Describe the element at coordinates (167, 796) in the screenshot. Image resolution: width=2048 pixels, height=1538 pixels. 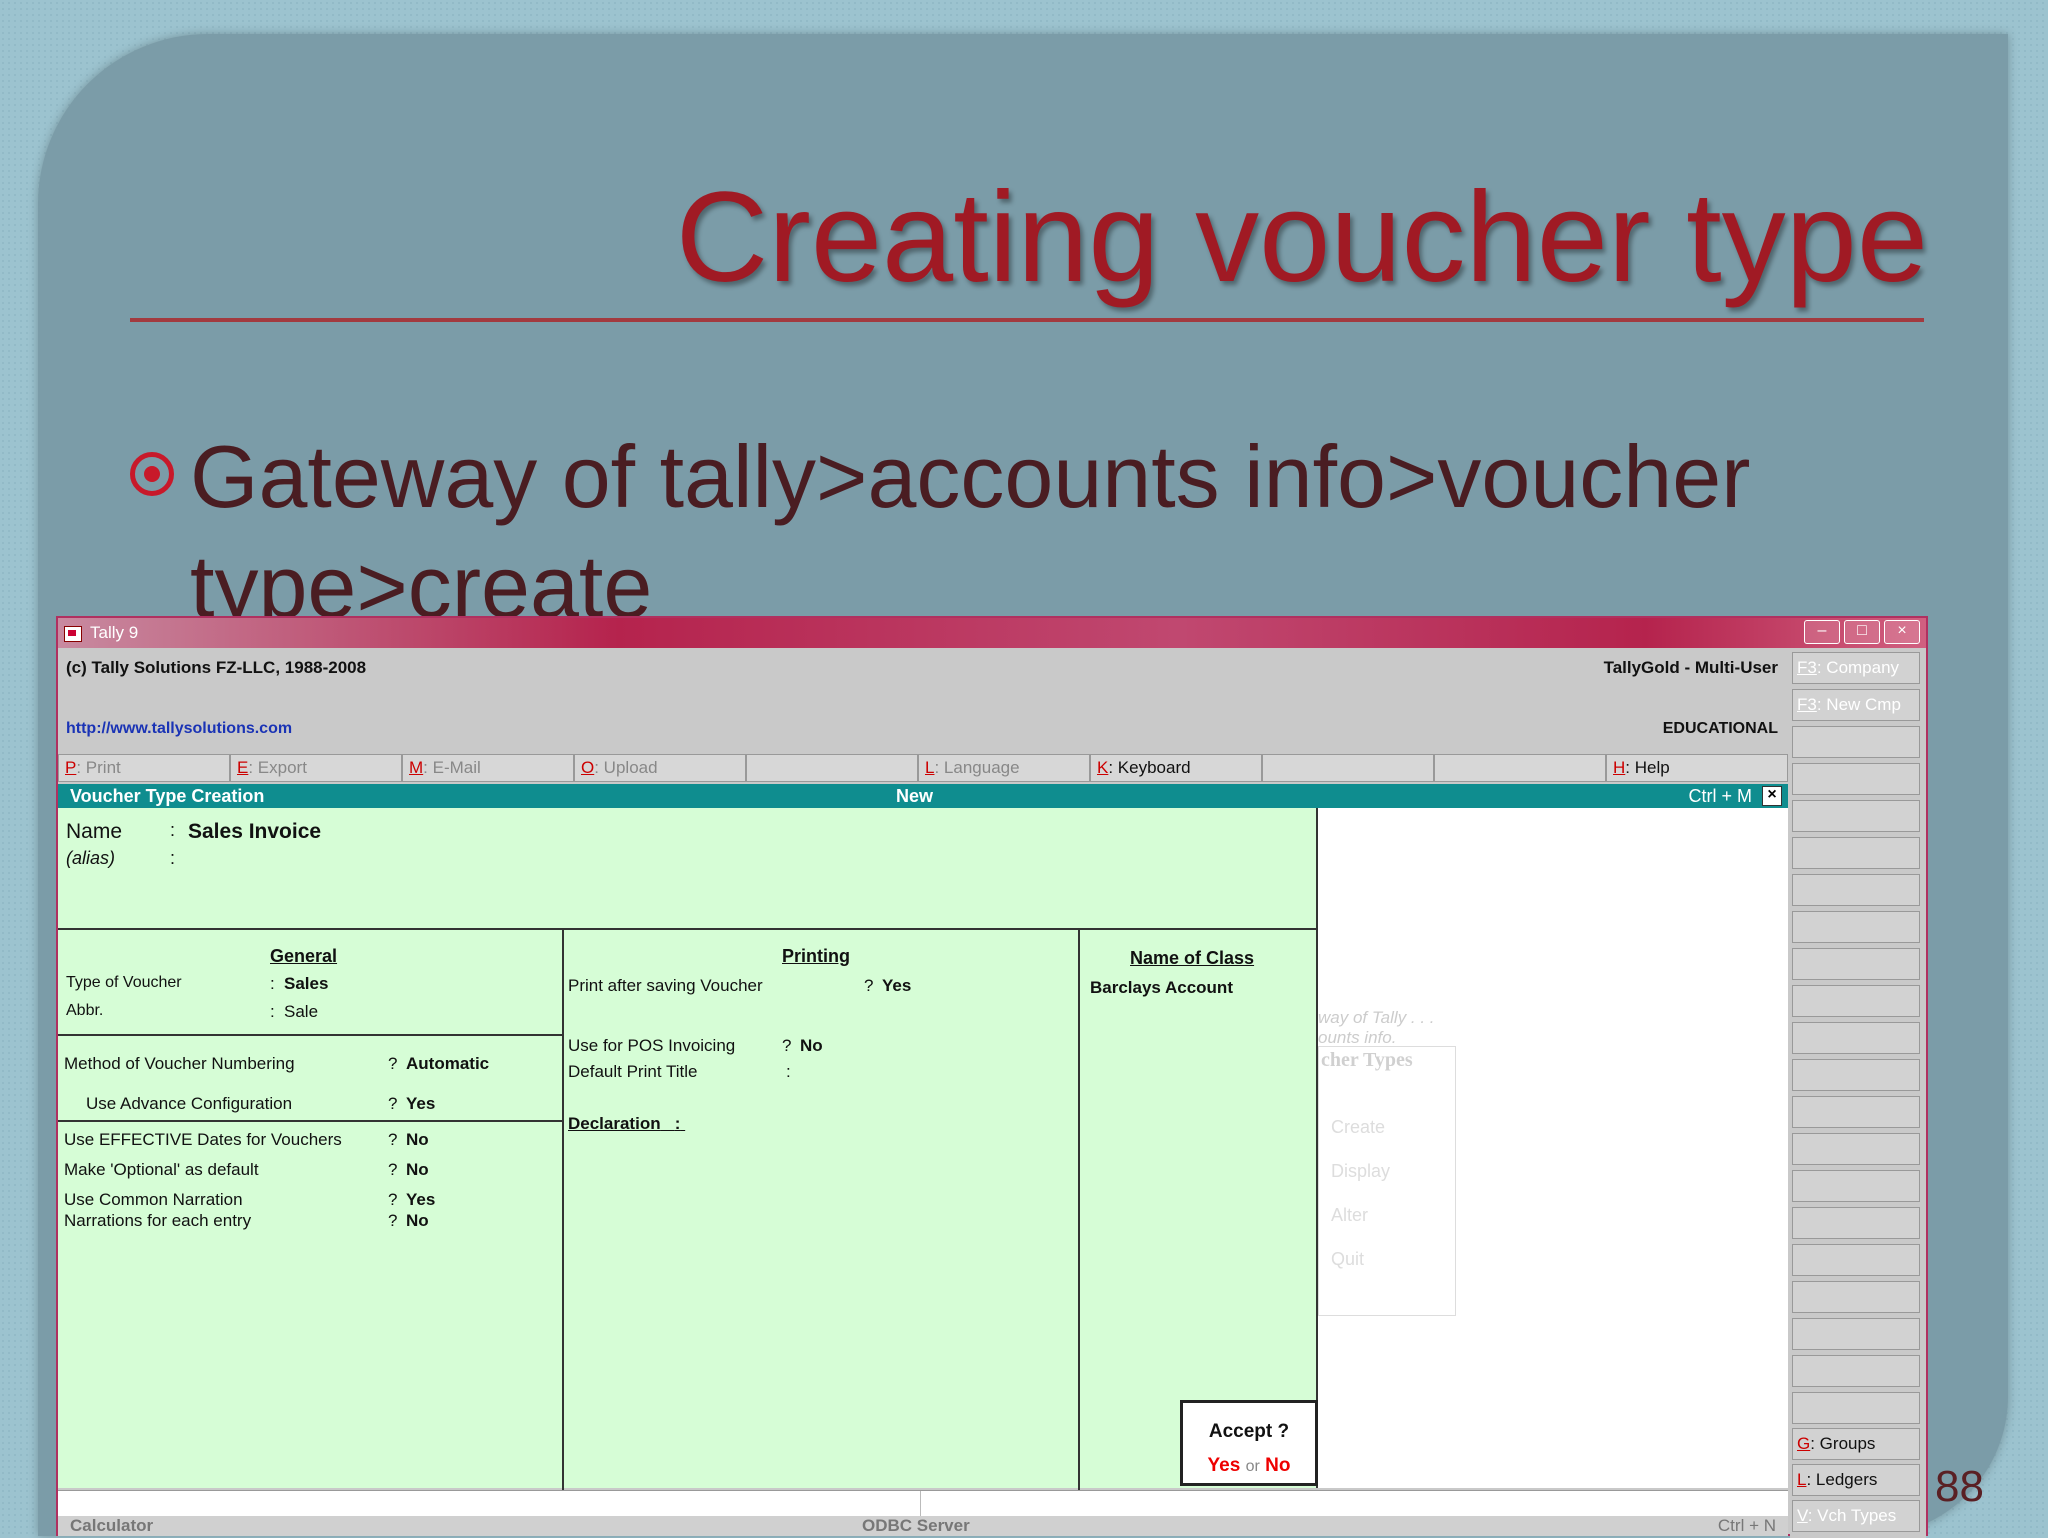
I see `form-title: Voucher Type Creation` at that location.